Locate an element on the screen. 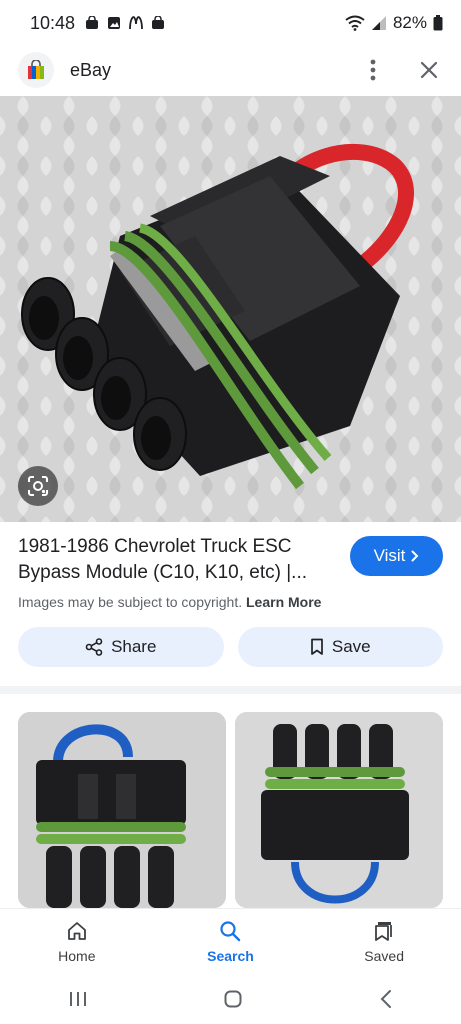 The height and width of the screenshot is (1024, 461). share-button: Share is located at coordinates (121, 647).